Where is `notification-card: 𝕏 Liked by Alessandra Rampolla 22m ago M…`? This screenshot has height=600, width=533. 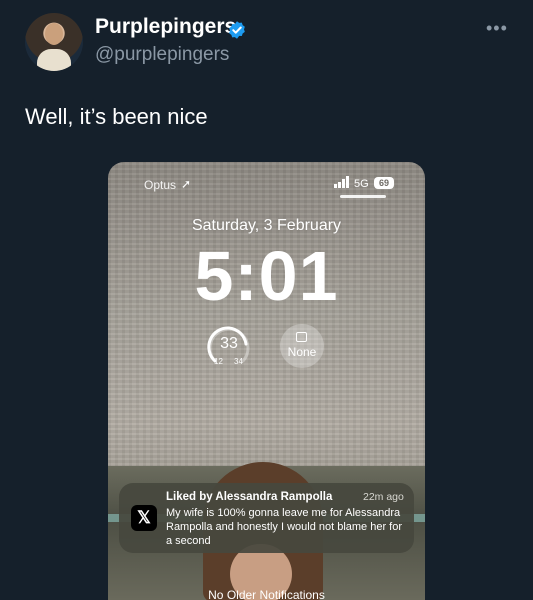 notification-card: 𝕏 Liked by Alessandra Rampolla 22m ago M… is located at coordinates (266, 518).